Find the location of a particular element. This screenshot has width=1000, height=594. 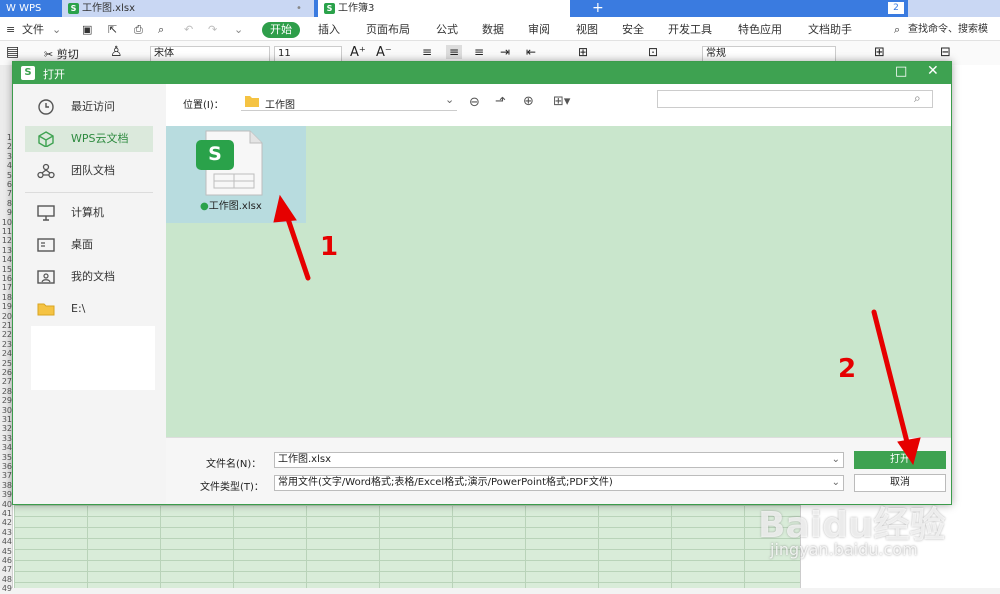

arrow-1-icon is located at coordinates (292, 237).